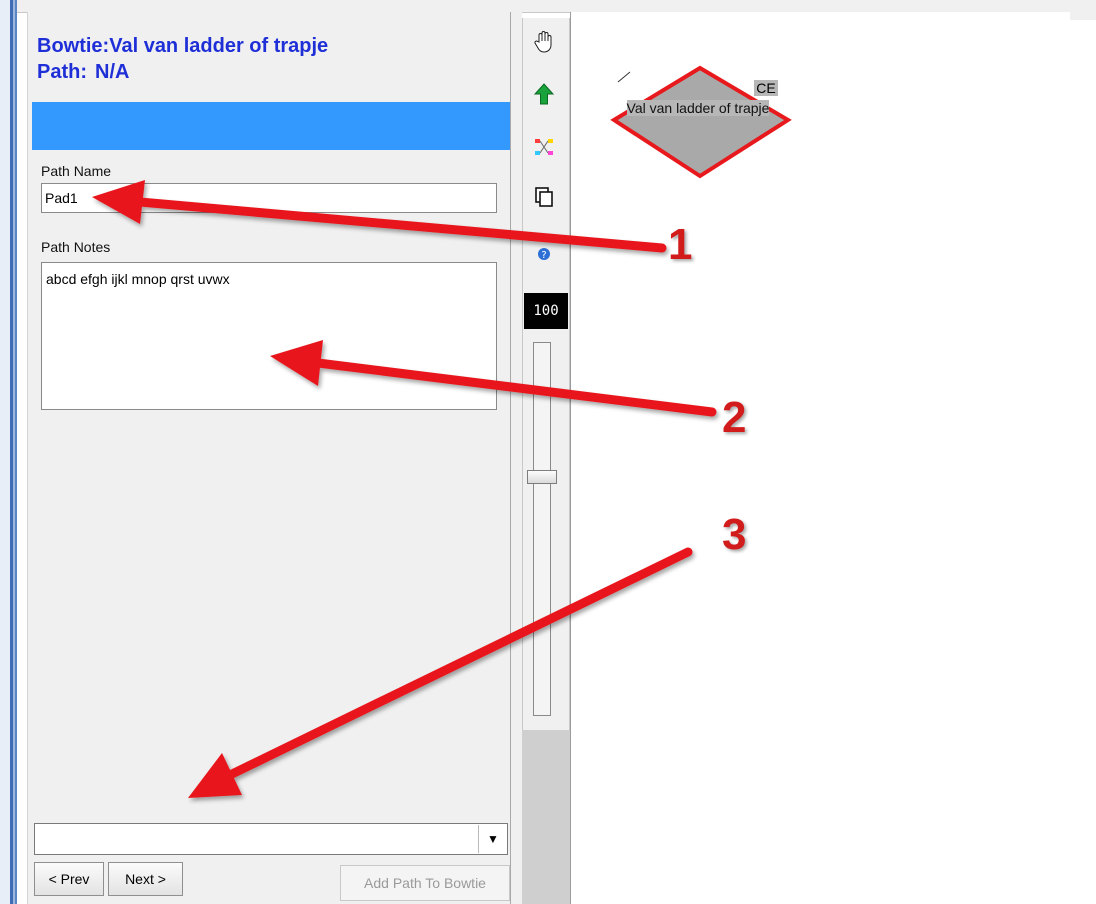 The image size is (1096, 904). What do you see at coordinates (734, 534) in the screenshot?
I see `annotation-label-3: 3` at bounding box center [734, 534].